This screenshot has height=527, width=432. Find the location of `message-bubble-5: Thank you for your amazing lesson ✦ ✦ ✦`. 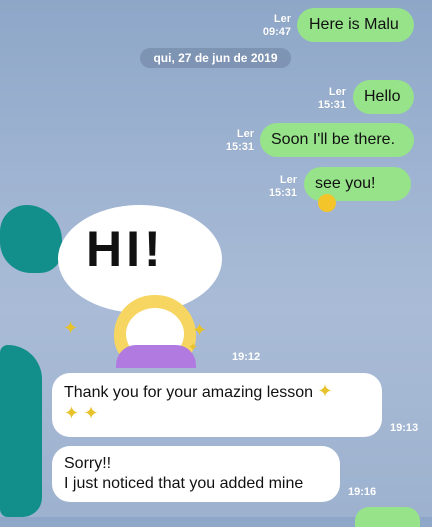

message-bubble-5: Thank you for your amazing lesson ✦ ✦ ✦ is located at coordinates (217, 405).